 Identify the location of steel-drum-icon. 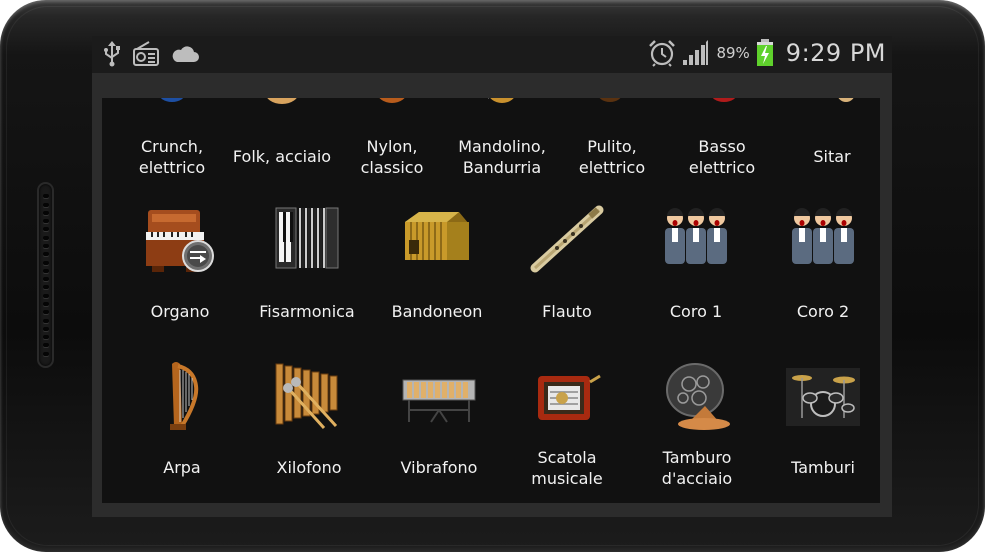
(697, 396).